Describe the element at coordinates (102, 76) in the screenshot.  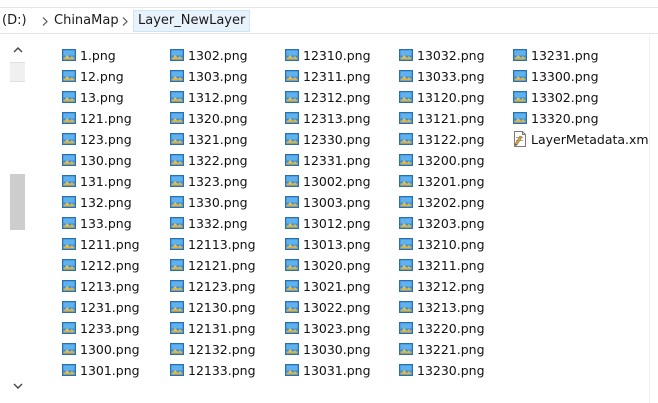
I see `file-name: 12.png` at that location.